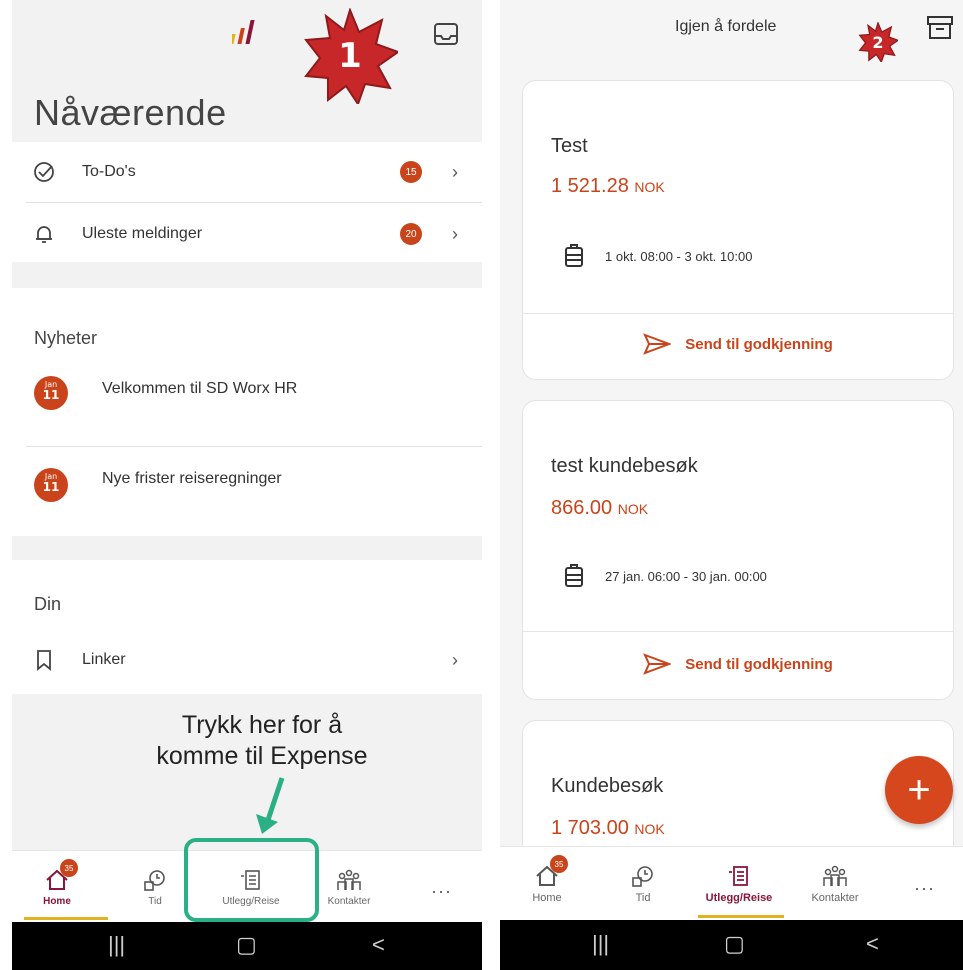  Describe the element at coordinates (142, 233) in the screenshot. I see `unread-messages-label: Uleste meldinger` at that location.